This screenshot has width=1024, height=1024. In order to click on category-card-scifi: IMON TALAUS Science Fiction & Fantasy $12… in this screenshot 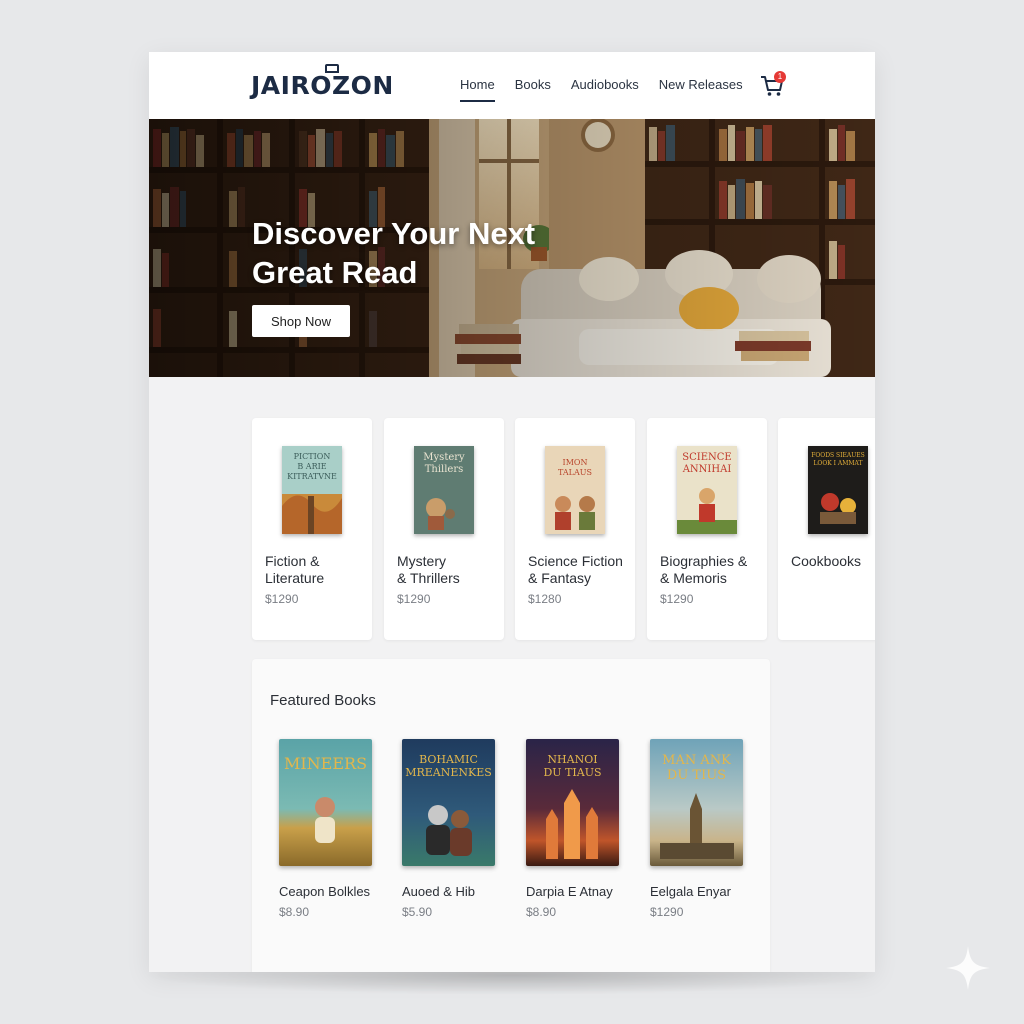, I will do `click(575, 529)`.